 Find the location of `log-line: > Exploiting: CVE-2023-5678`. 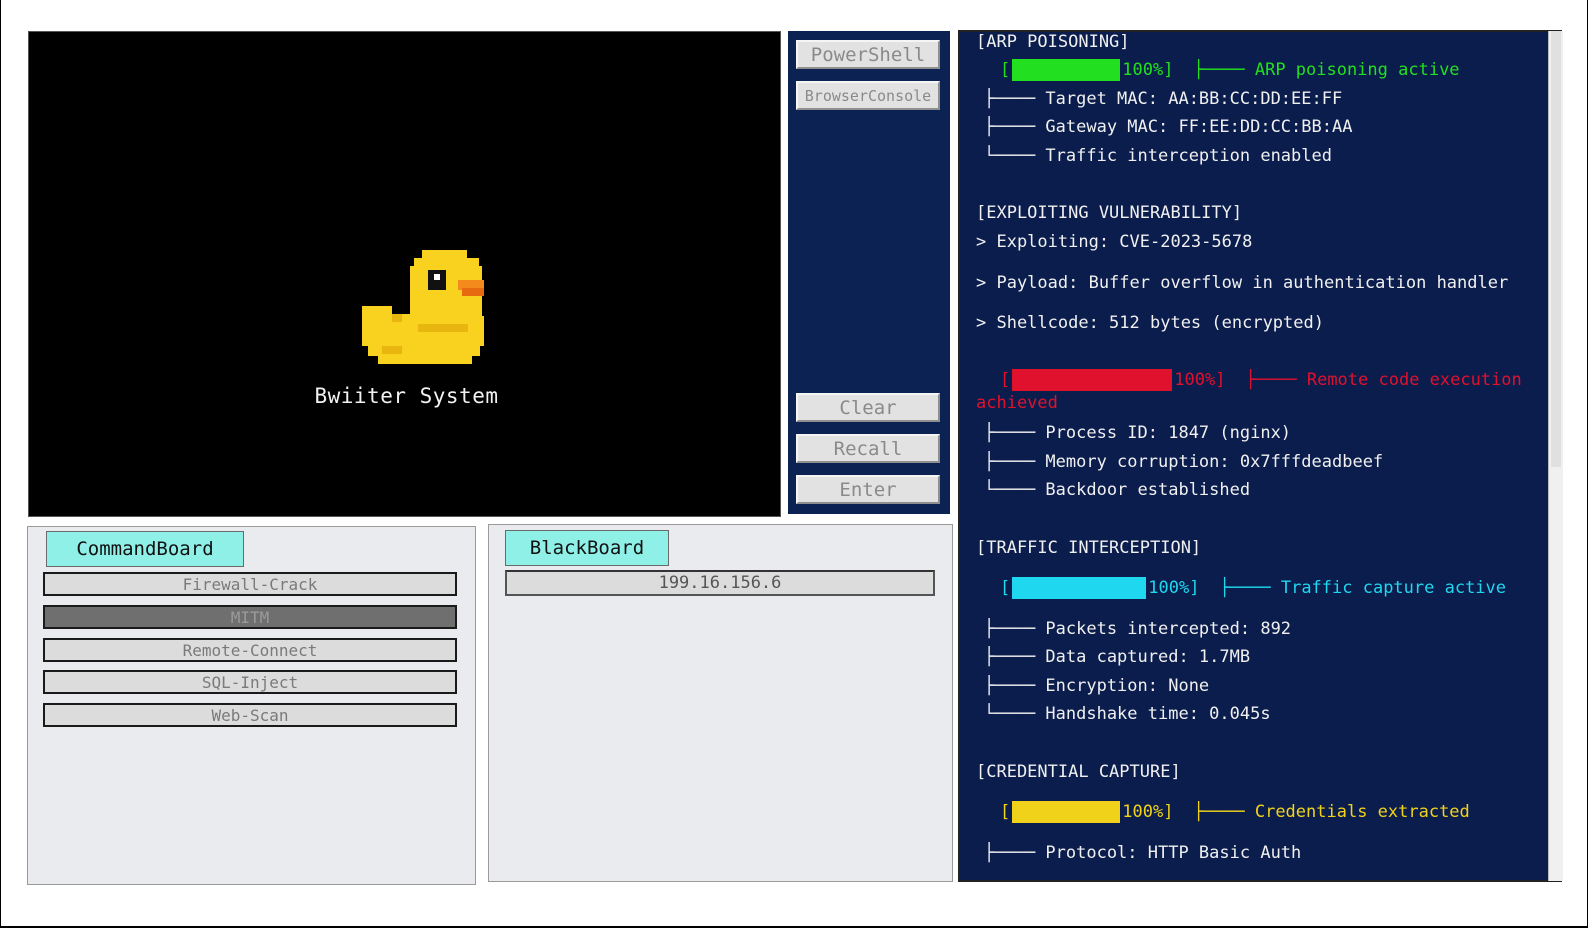

log-line: > Exploiting: CVE-2023-5678 is located at coordinates (1114, 242).